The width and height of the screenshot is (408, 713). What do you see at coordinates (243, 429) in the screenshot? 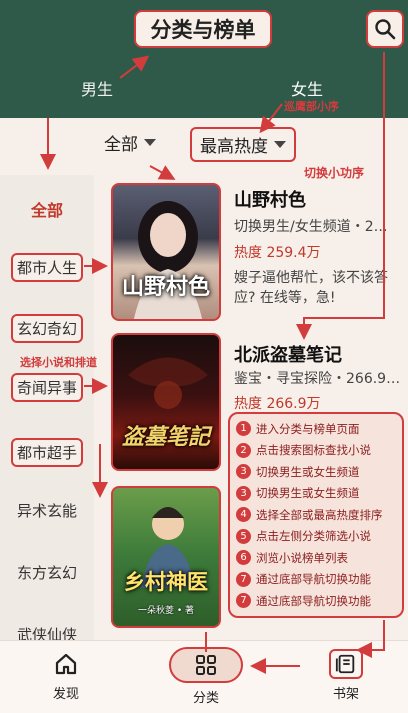
I see `step-number: 1` at bounding box center [243, 429].